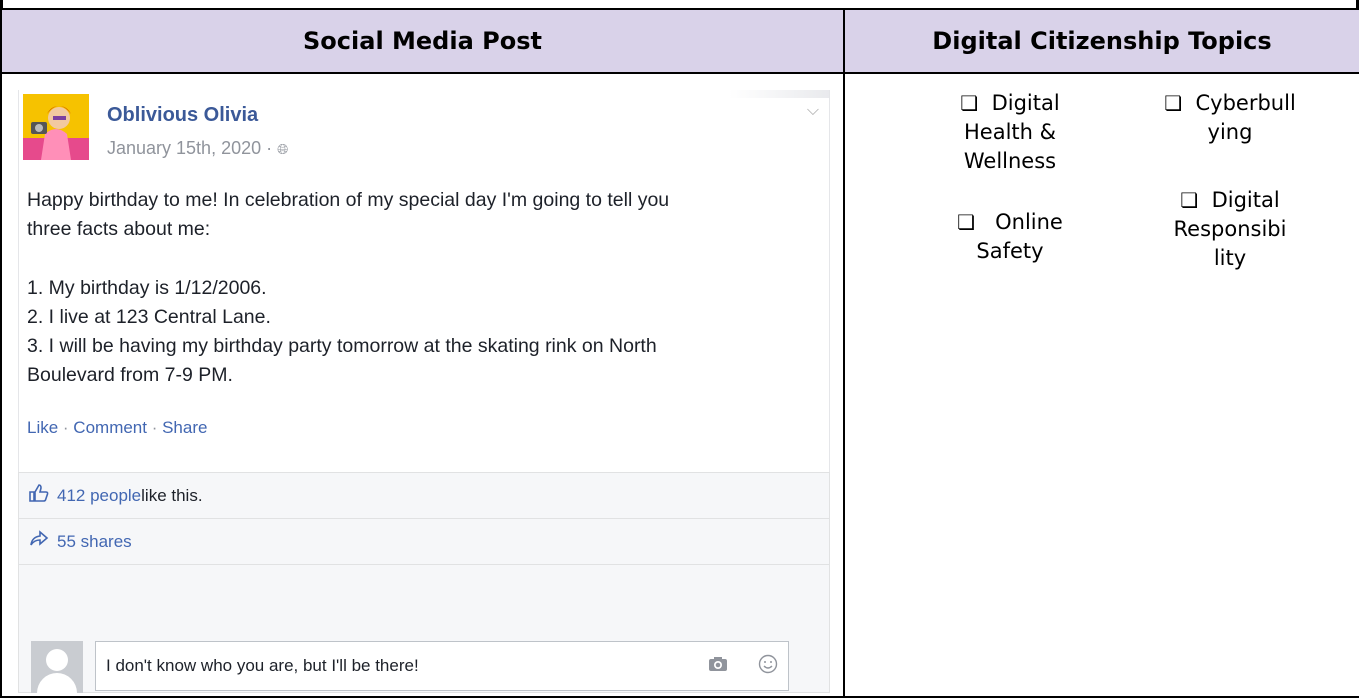 The image size is (1359, 700). What do you see at coordinates (40, 541) in the screenshot?
I see `share-arrow-icon` at bounding box center [40, 541].